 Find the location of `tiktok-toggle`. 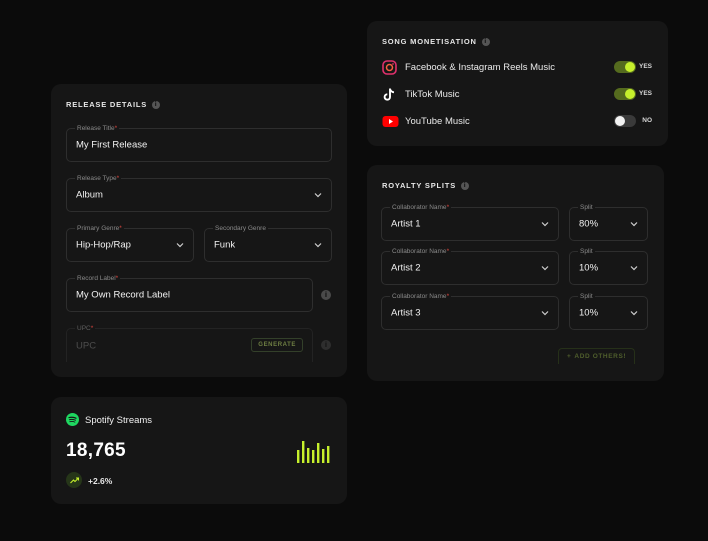

tiktok-toggle is located at coordinates (625, 94).